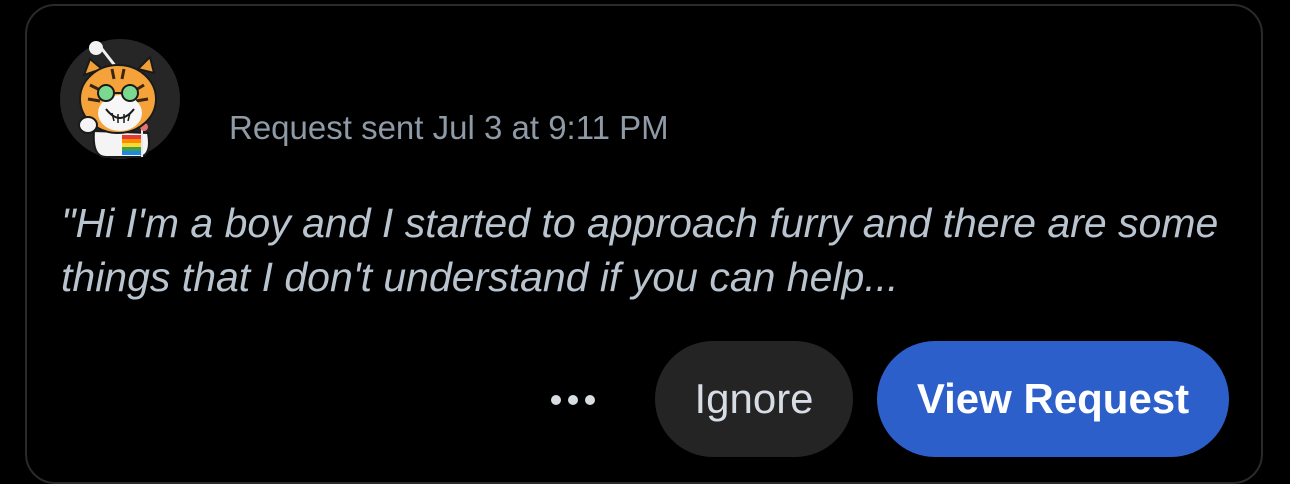 This screenshot has width=1290, height=484. I want to click on user-avatar, so click(120, 99).